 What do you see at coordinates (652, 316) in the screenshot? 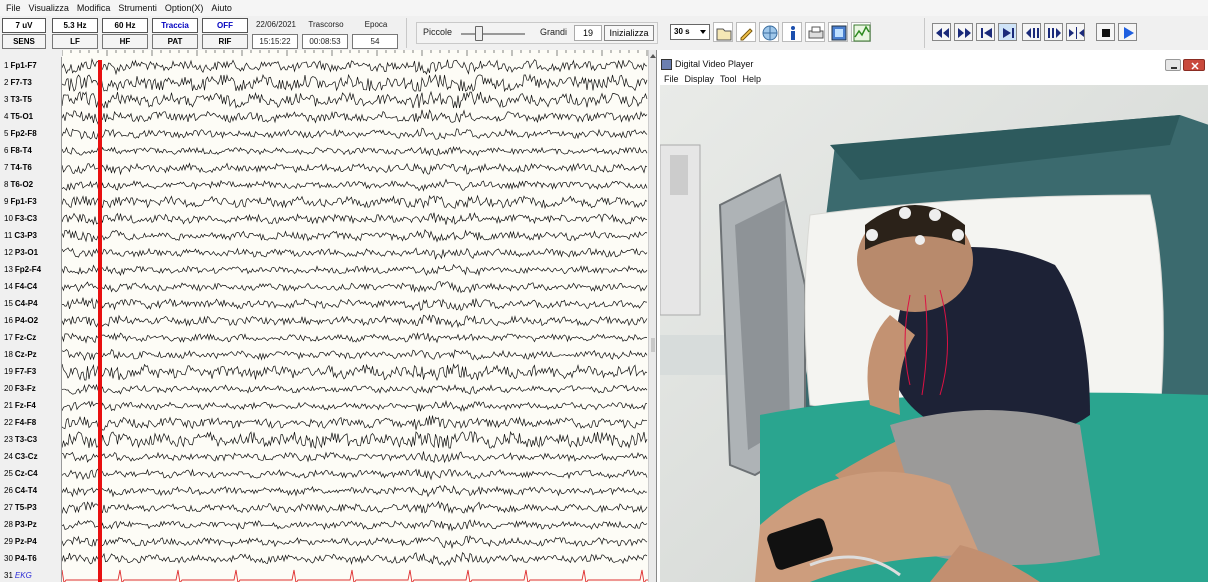
I see `trace-scrollbar` at bounding box center [652, 316].